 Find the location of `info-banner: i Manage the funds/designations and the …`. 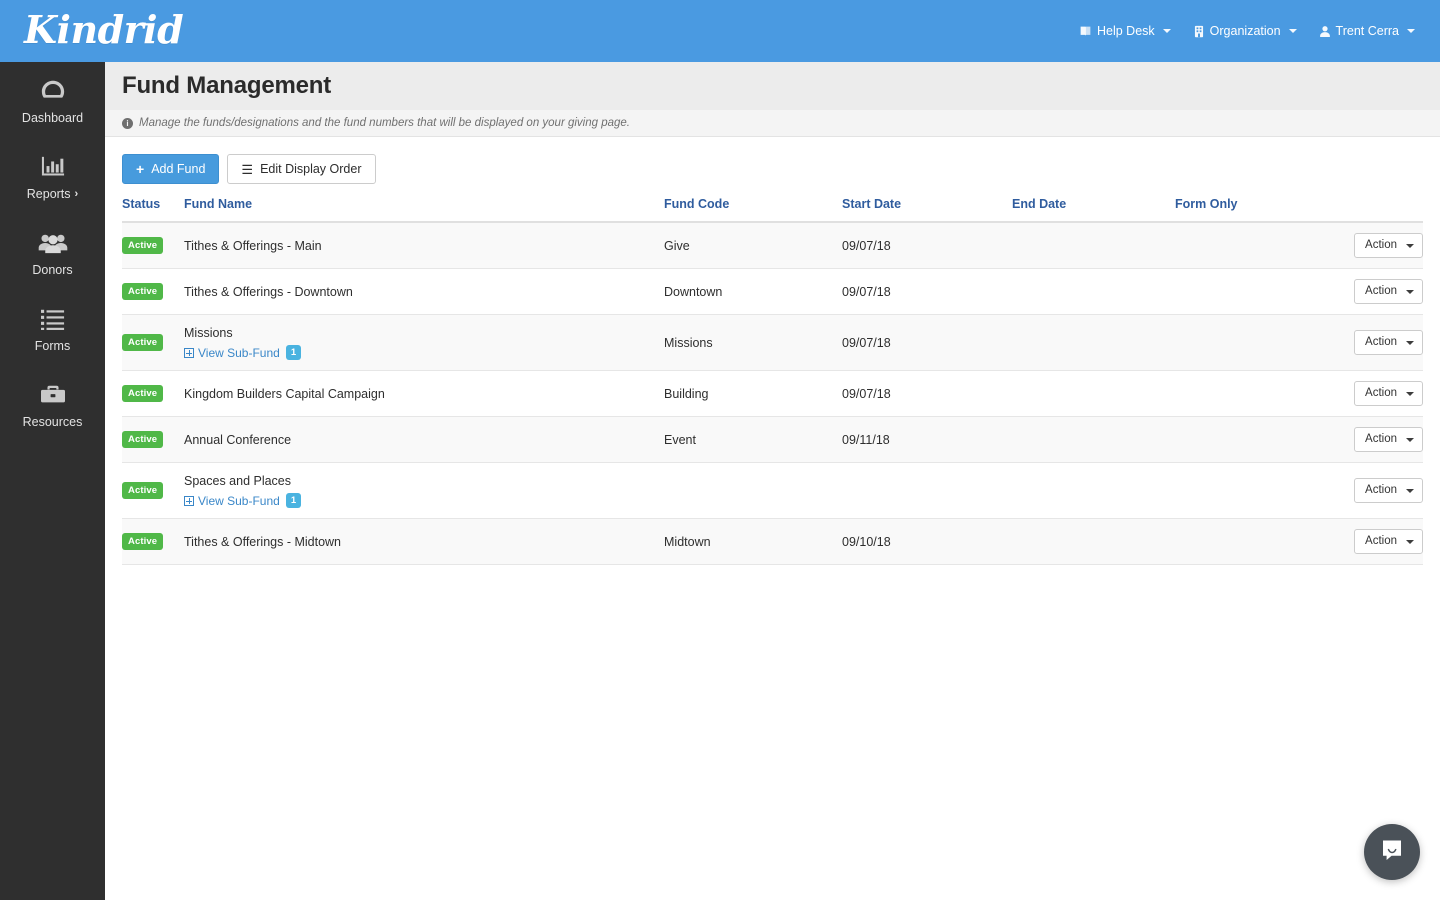

info-banner: i Manage the funds/designations and the … is located at coordinates (772, 123).